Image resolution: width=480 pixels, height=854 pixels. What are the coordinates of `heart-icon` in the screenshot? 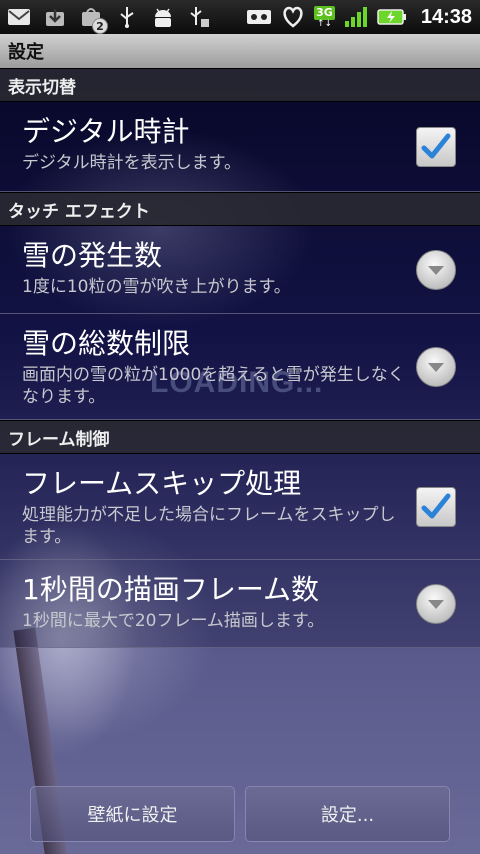 It's located at (293, 17).